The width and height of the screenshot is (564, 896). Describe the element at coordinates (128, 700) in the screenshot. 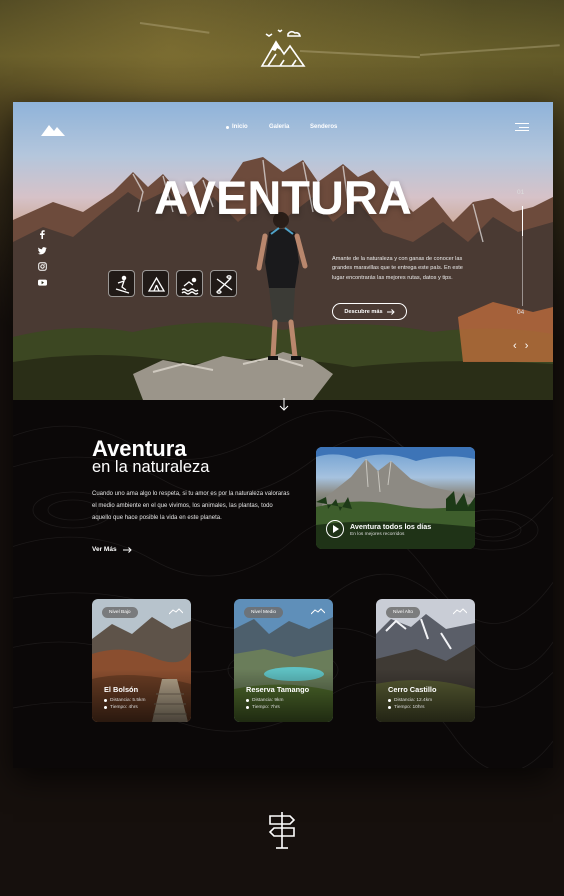

I see `trail-distance-text: Distancia: 5.5km` at that location.